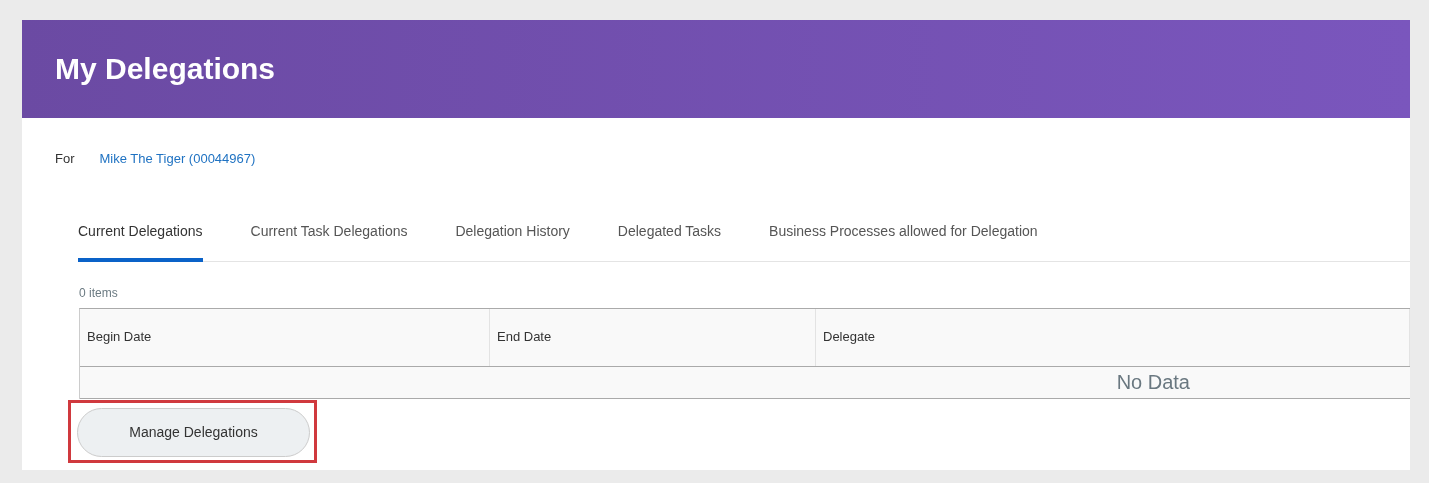 Image resolution: width=1429 pixels, height=483 pixels. I want to click on tab: Delegated Tasks, so click(669, 241).